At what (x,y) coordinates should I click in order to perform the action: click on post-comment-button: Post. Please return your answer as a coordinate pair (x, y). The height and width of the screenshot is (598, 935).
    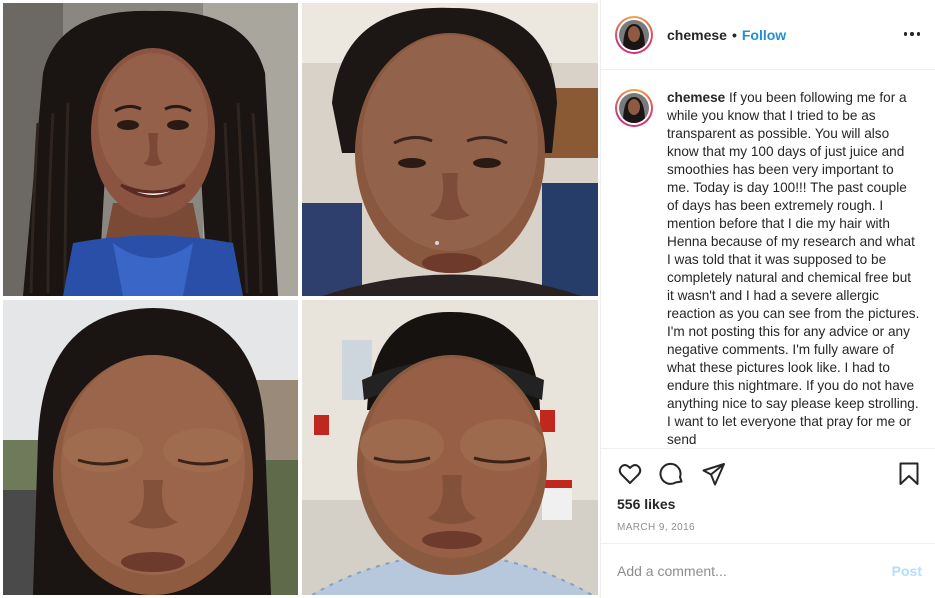
    Looking at the image, I should click on (907, 571).